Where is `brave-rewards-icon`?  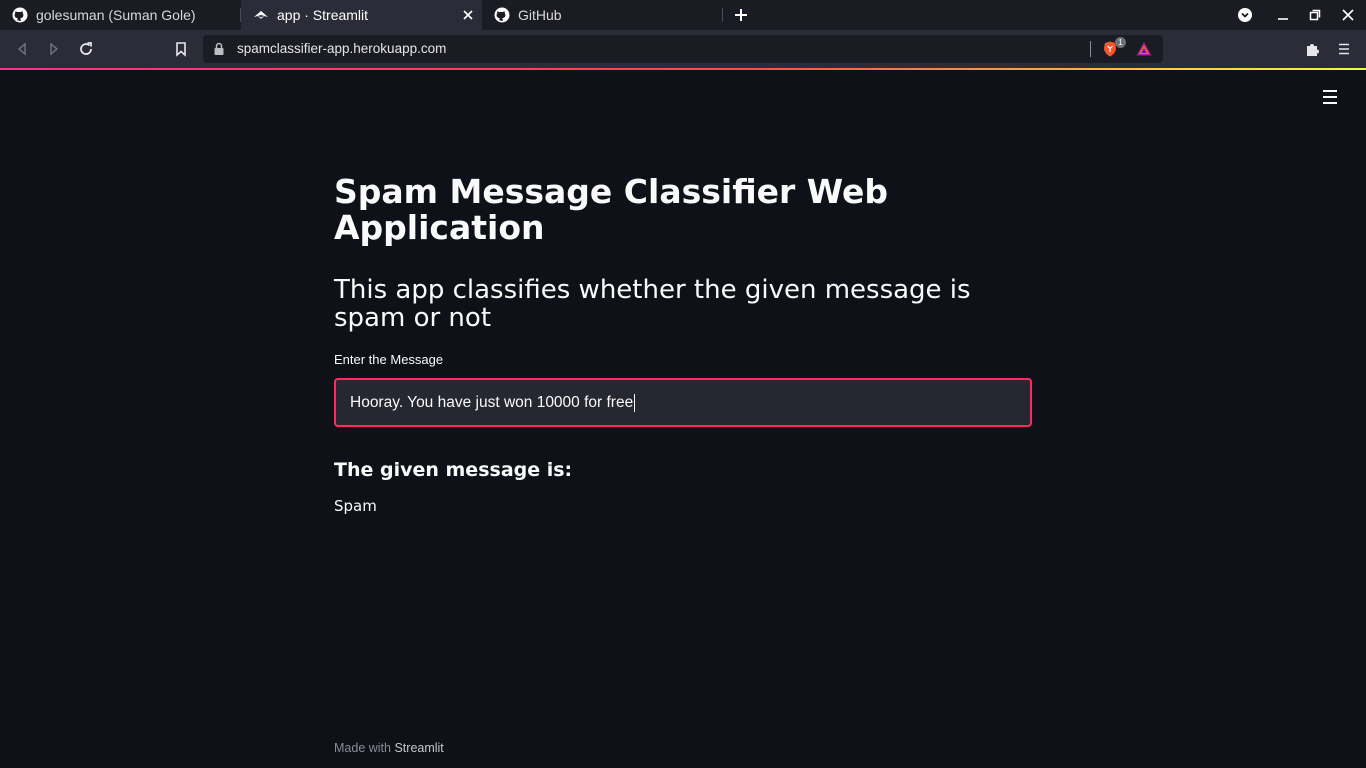
brave-rewards-icon is located at coordinates (1144, 49).